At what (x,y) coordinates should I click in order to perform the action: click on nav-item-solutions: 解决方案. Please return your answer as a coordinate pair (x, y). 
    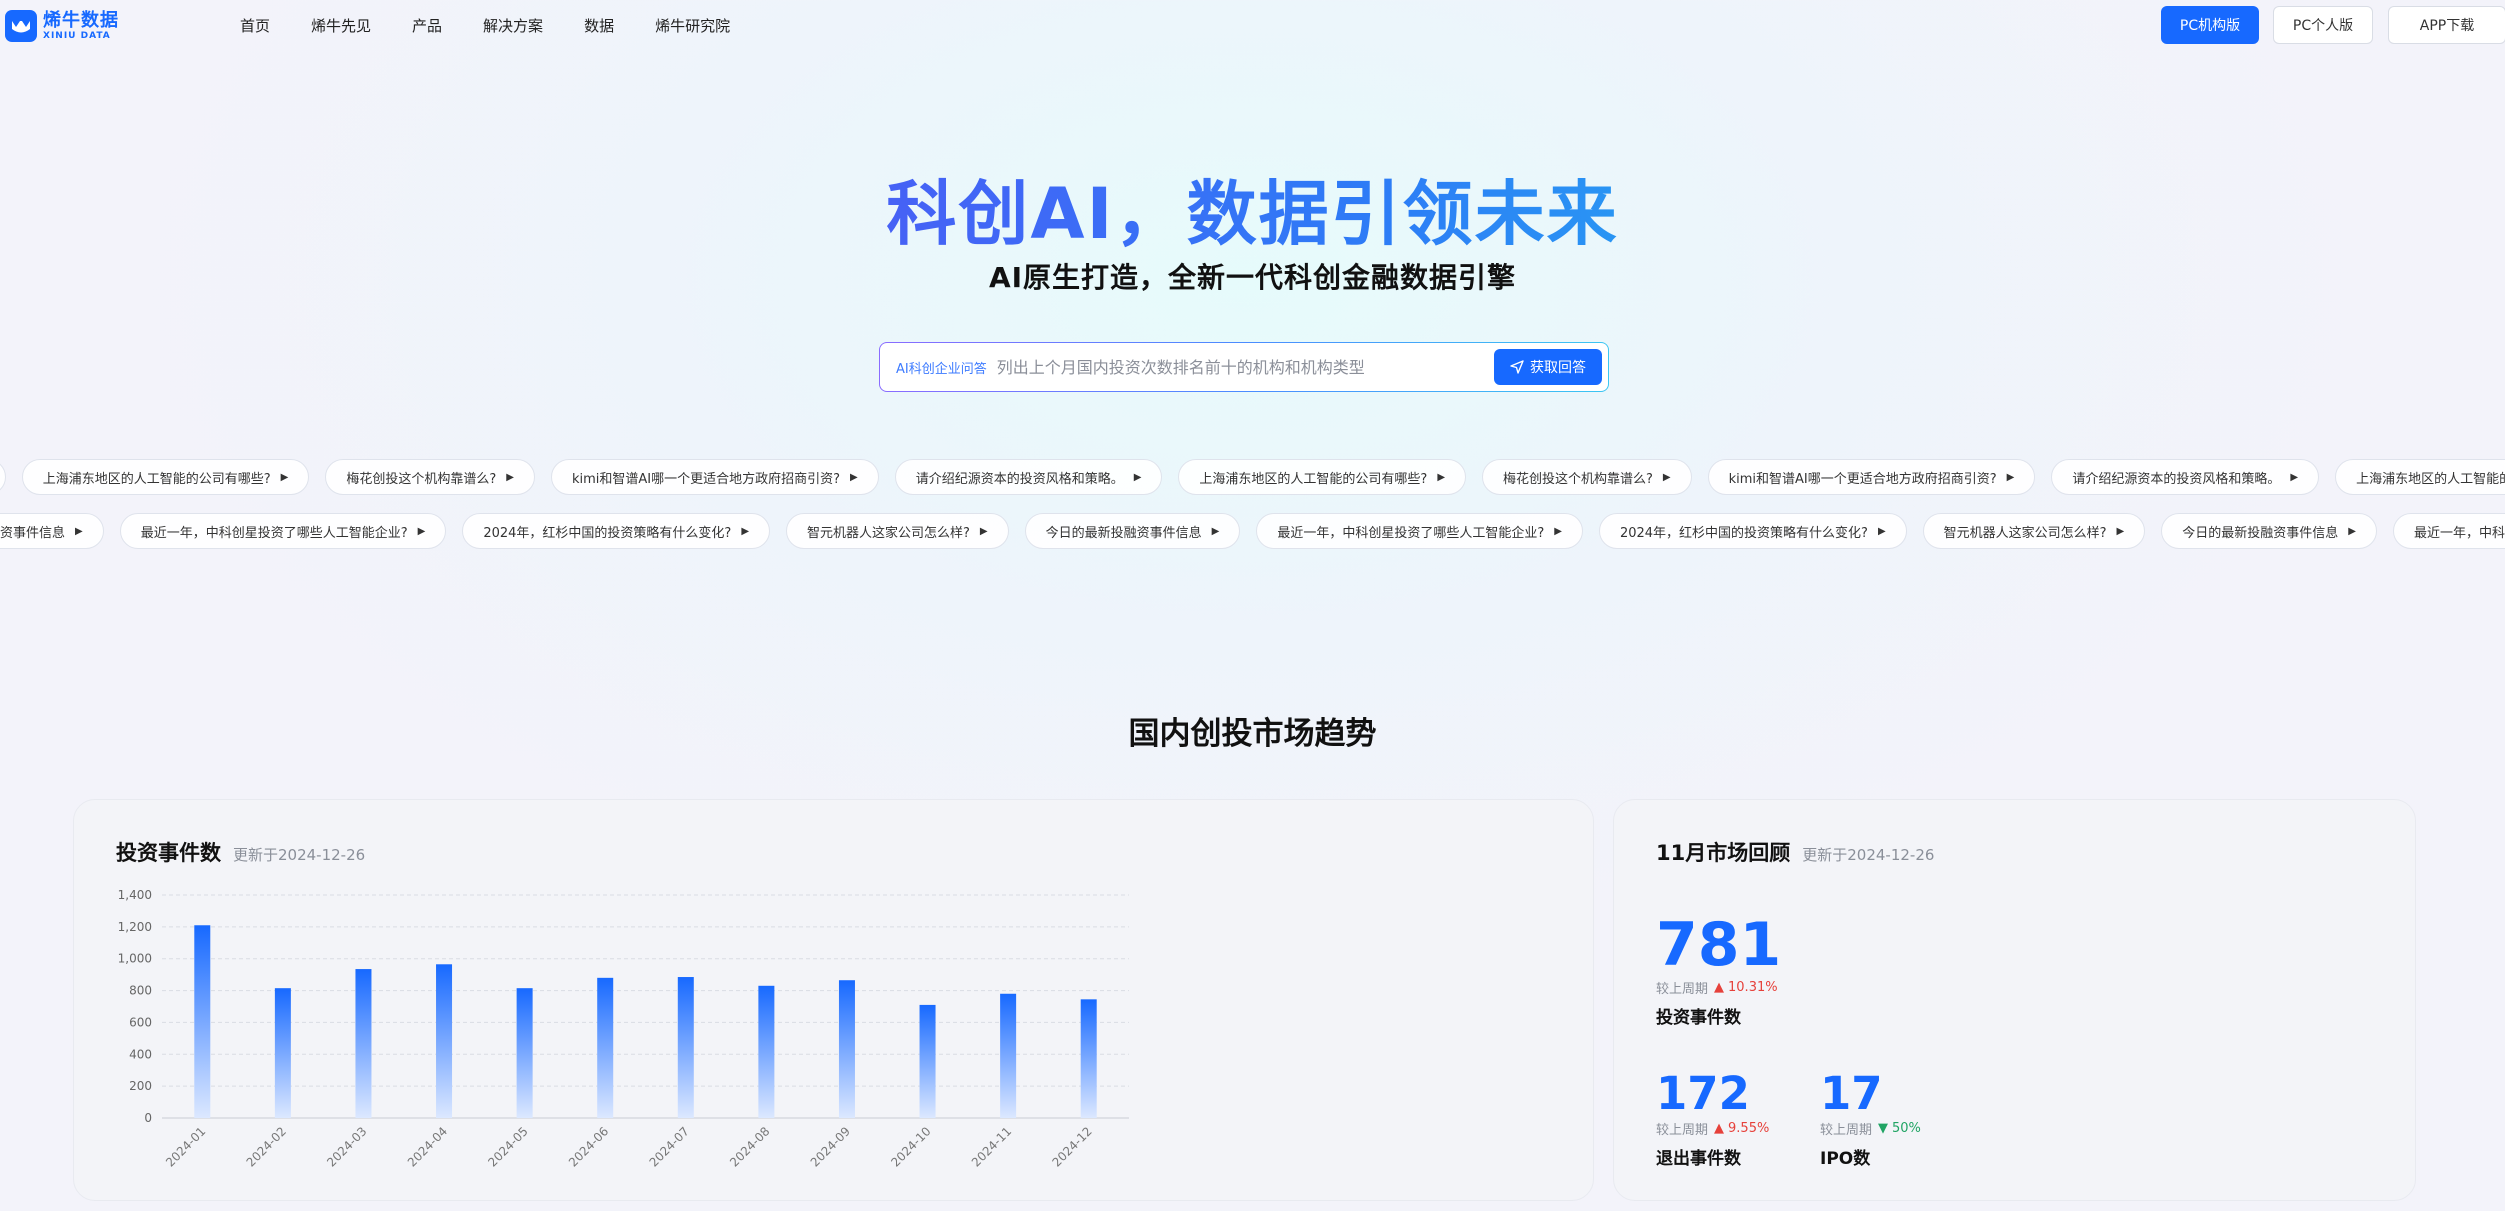
    Looking at the image, I should click on (513, 25).